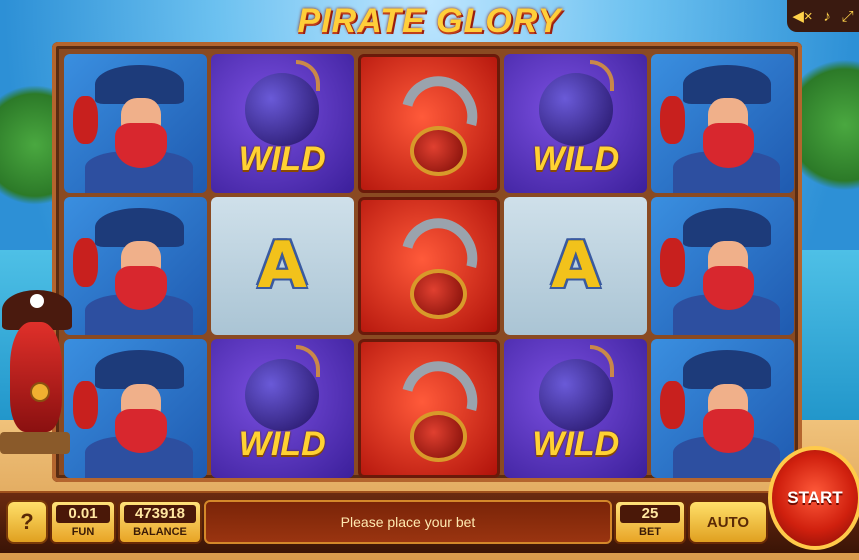 This screenshot has width=859, height=560. What do you see at coordinates (27, 522) in the screenshot?
I see `help-button: ?` at bounding box center [27, 522].